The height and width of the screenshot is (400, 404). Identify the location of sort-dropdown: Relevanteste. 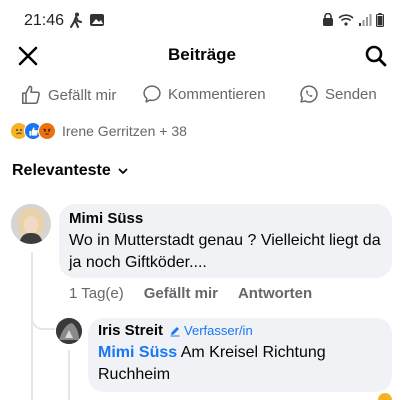
(70, 171).